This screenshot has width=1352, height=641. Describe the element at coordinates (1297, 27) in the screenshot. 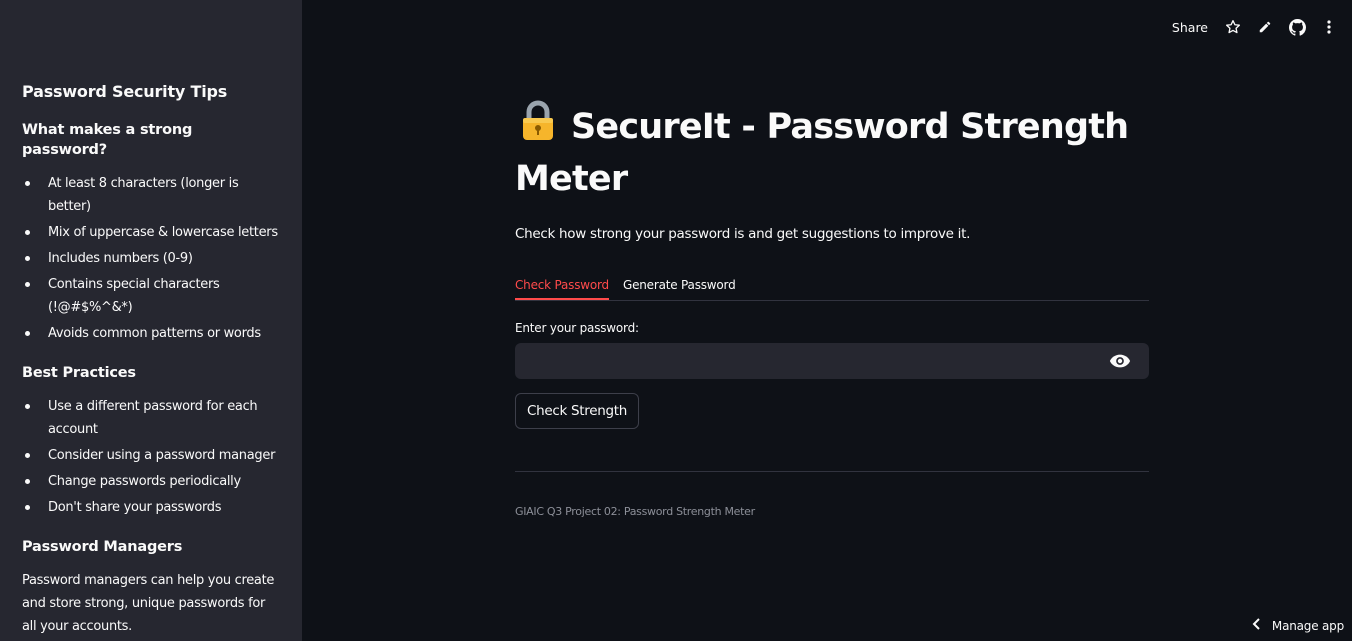

I see `github-icon` at that location.